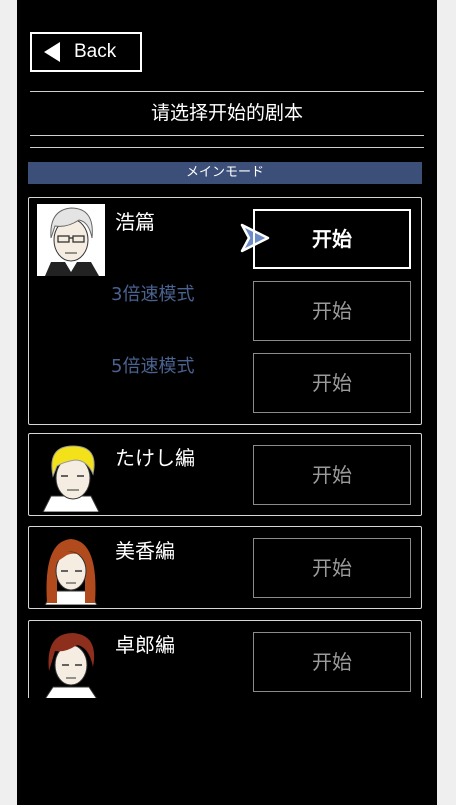  I want to click on start-button-hiroshi: 开始, so click(332, 239).